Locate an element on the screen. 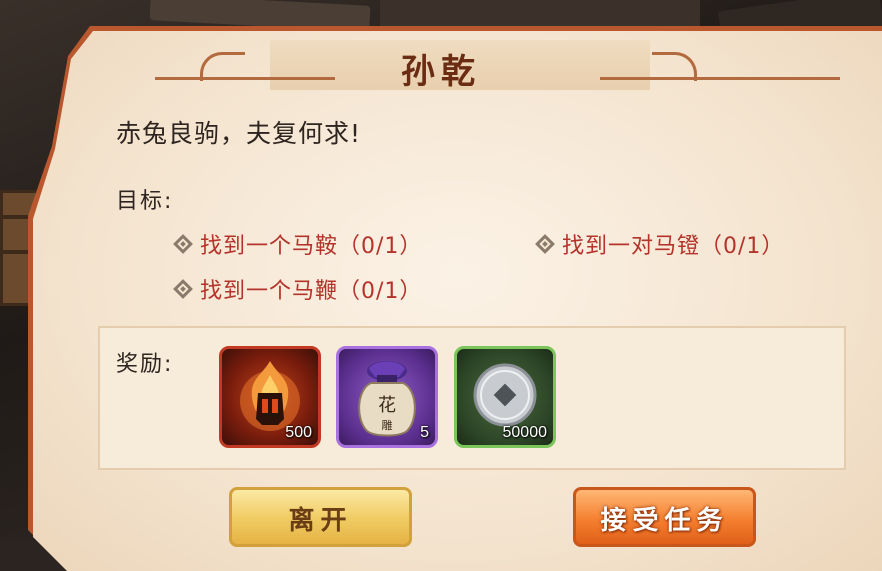  goal-item: 找到一个马鞍（0/1） is located at coordinates (298, 244).